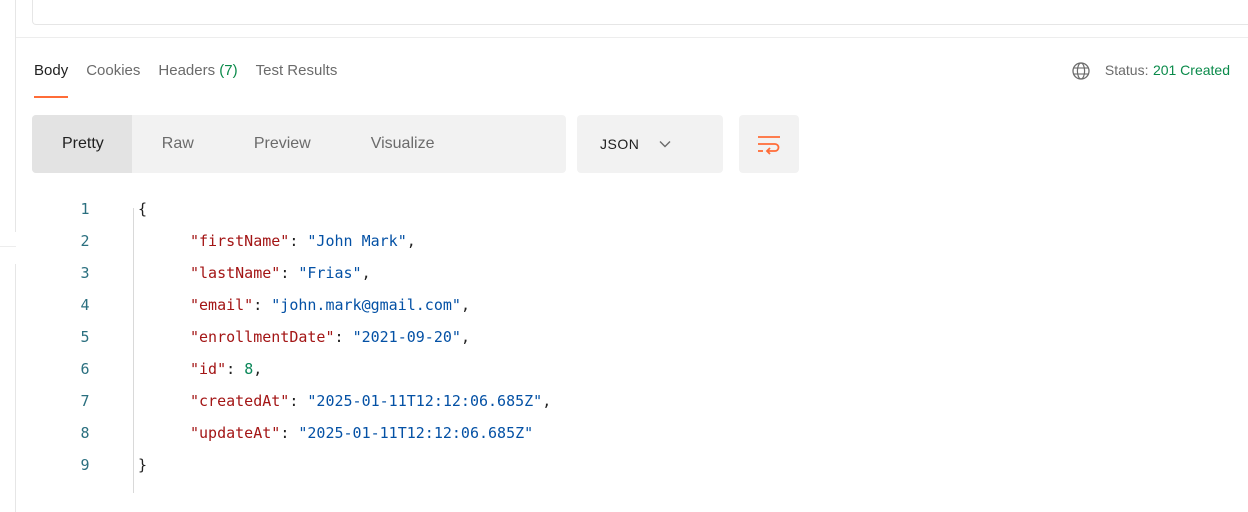  Describe the element at coordinates (85, 305) in the screenshot. I see `line-number: 4` at that location.